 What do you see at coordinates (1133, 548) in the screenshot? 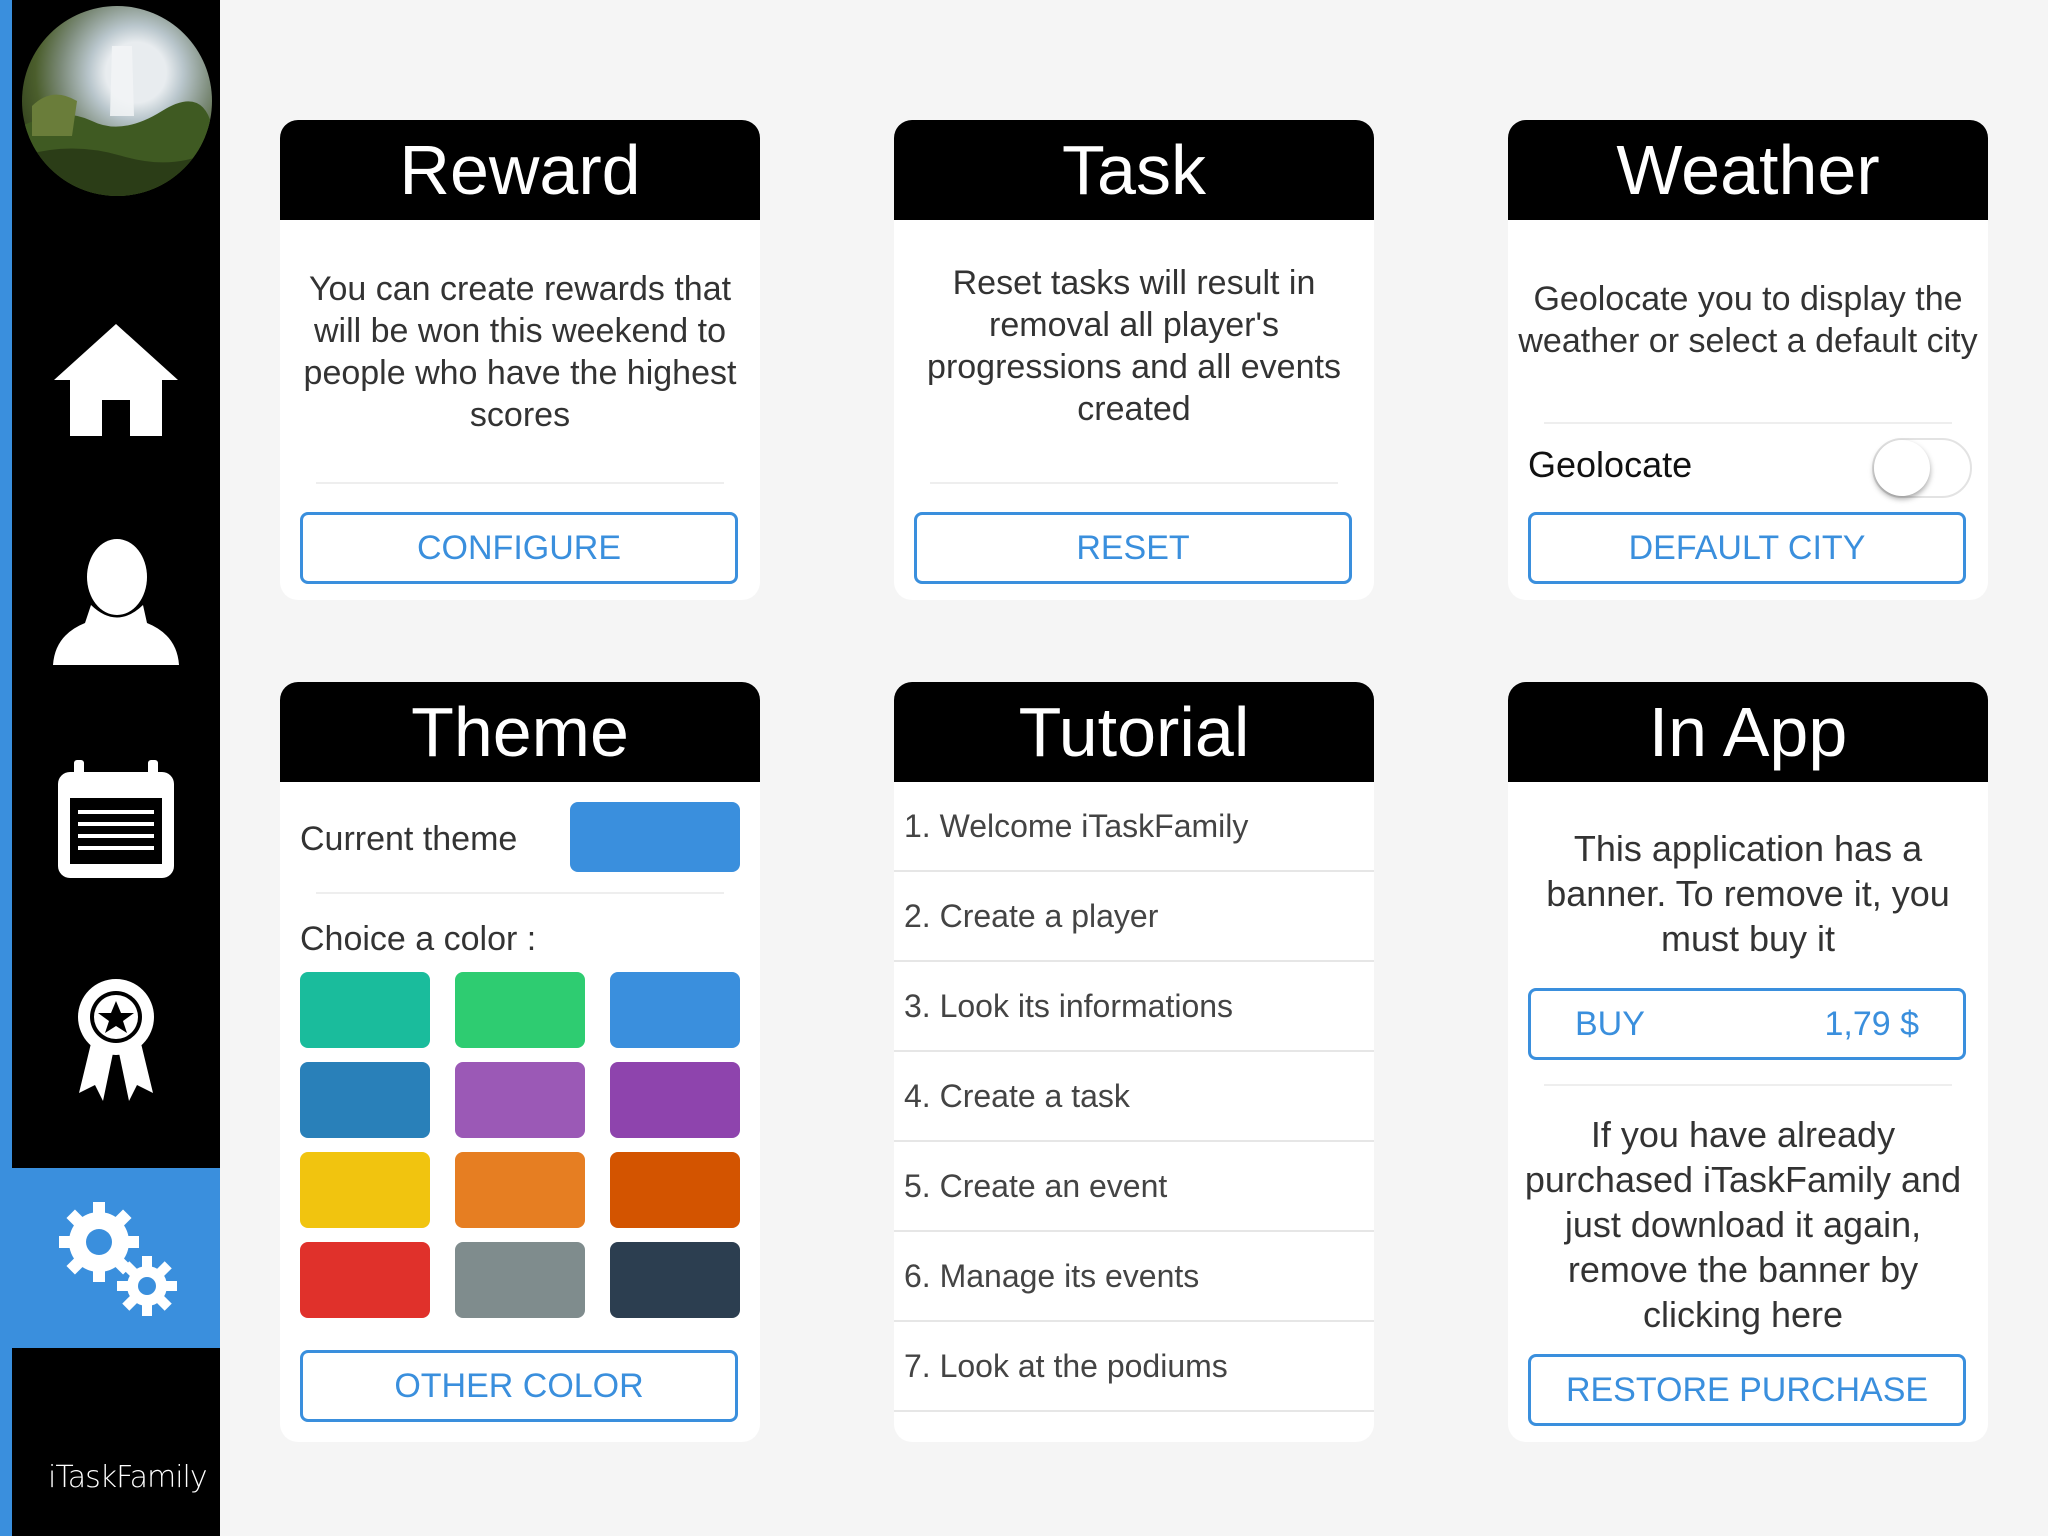
I see `reset-button: RESET` at bounding box center [1133, 548].